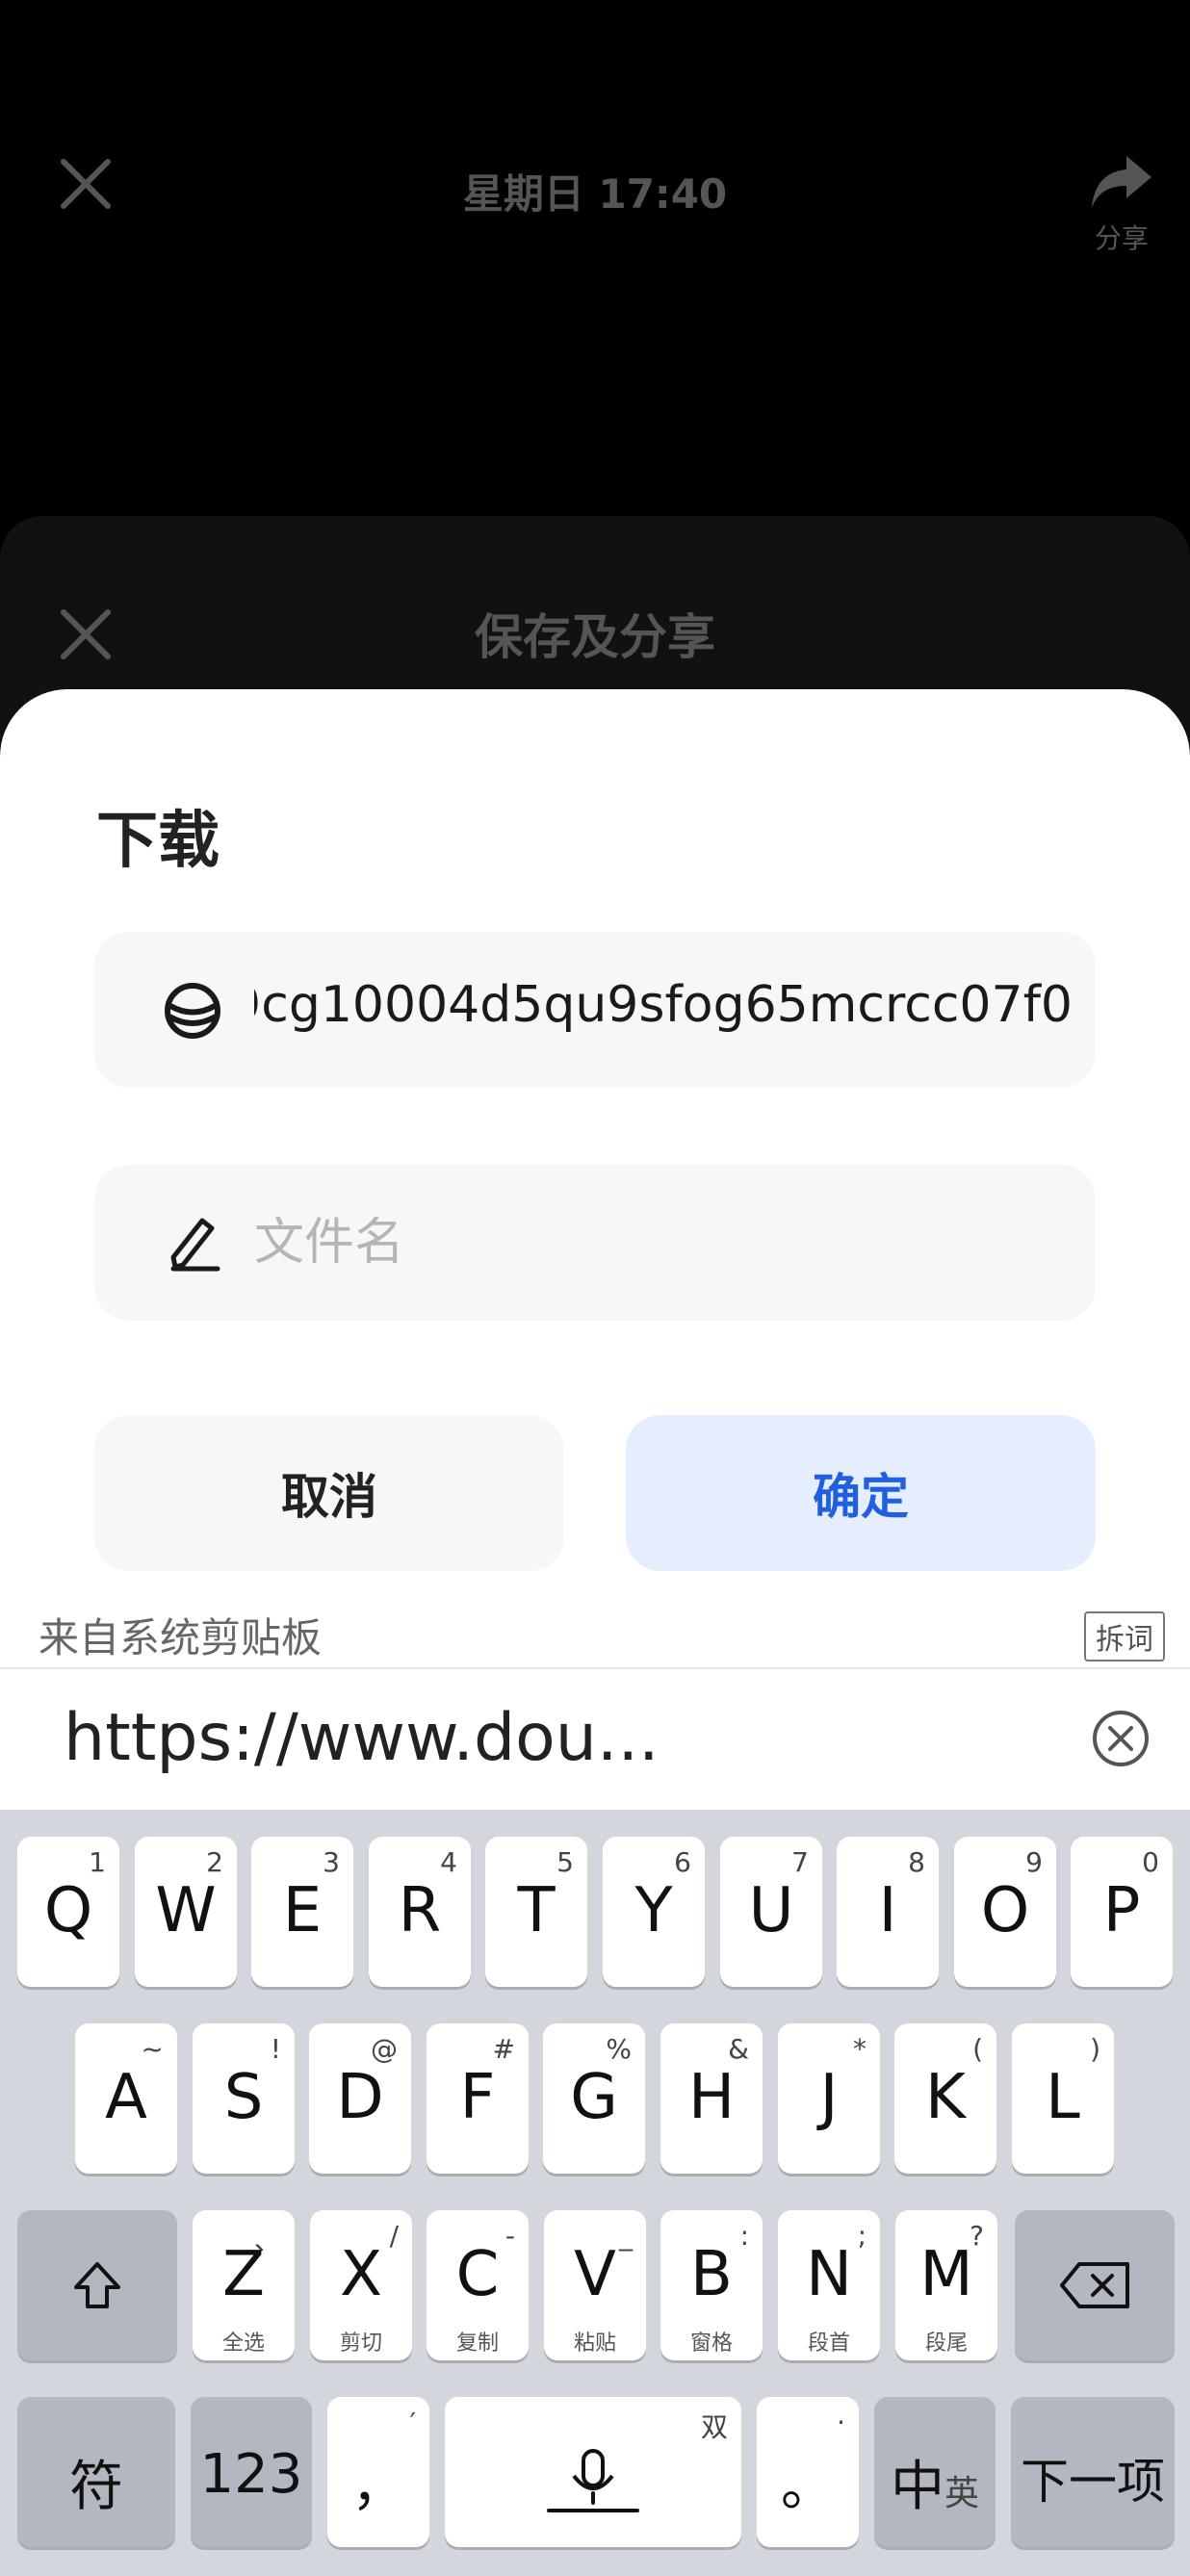  What do you see at coordinates (195, 1245) in the screenshot?
I see `pencil-icon` at bounding box center [195, 1245].